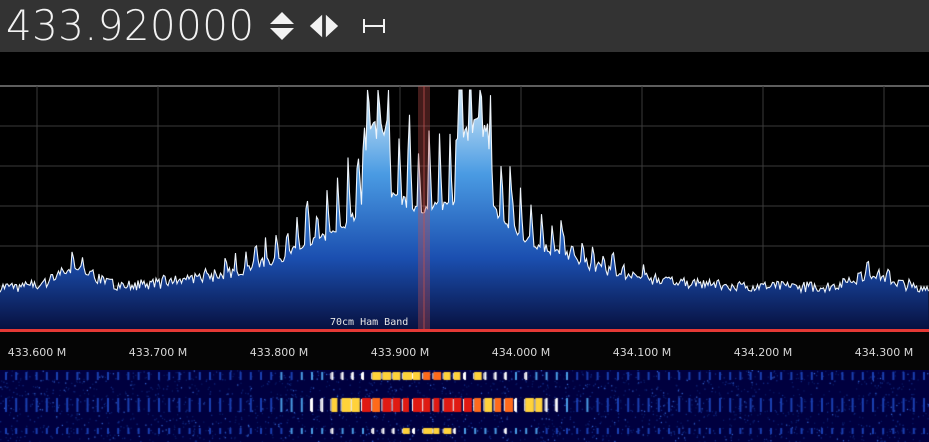  I want to click on horizontal-span-icon, so click(374, 26).